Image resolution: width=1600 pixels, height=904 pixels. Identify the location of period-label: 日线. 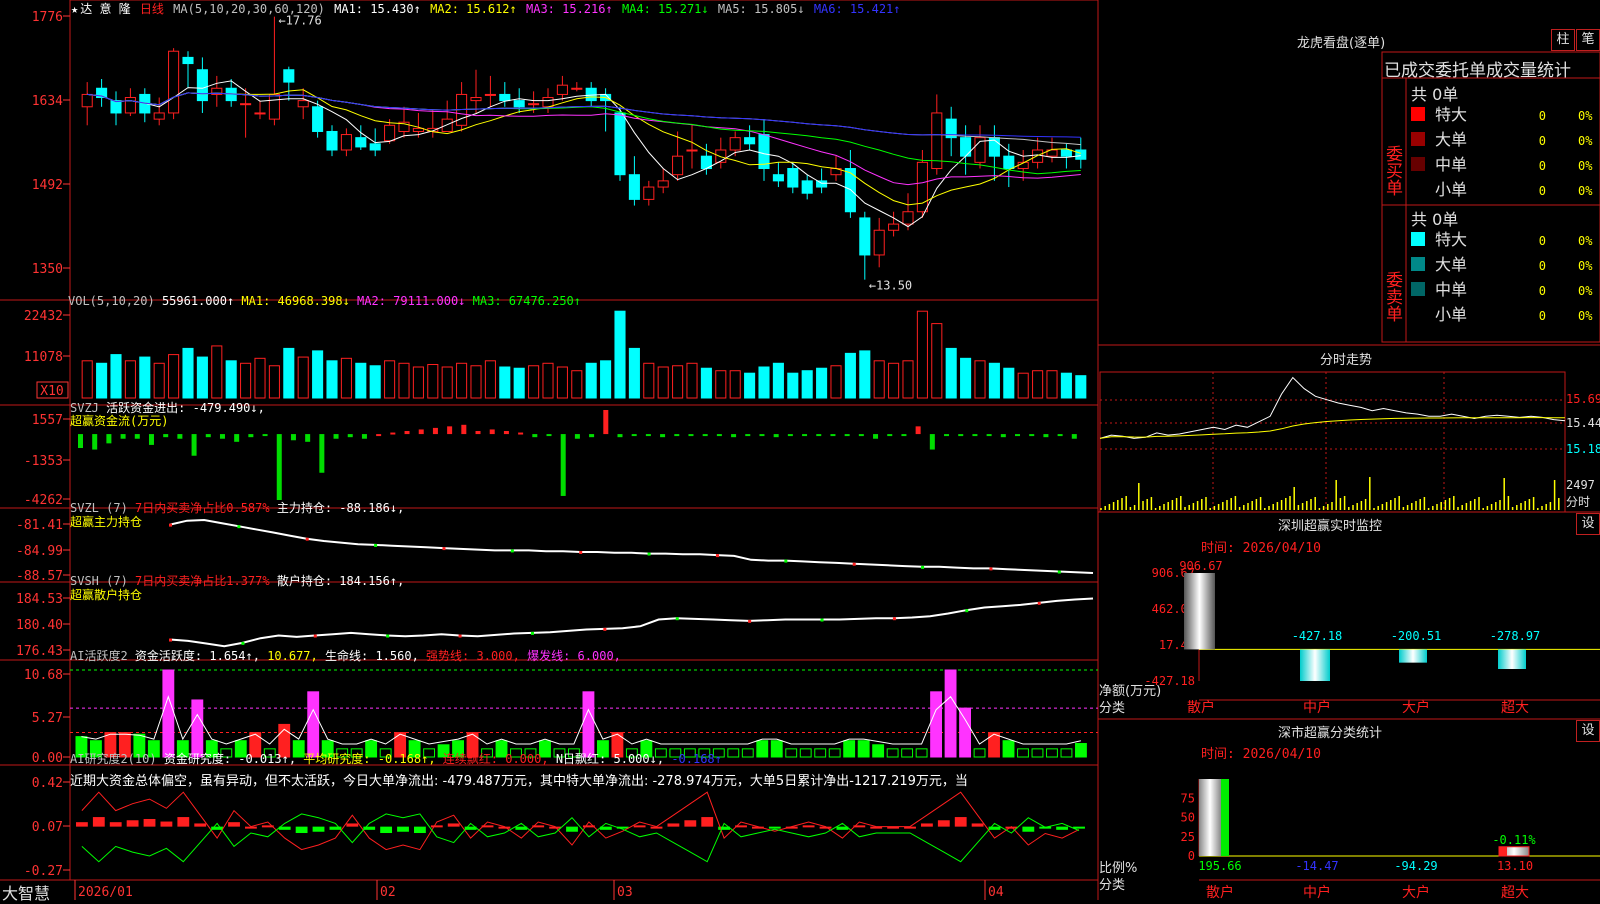
(152, 9).